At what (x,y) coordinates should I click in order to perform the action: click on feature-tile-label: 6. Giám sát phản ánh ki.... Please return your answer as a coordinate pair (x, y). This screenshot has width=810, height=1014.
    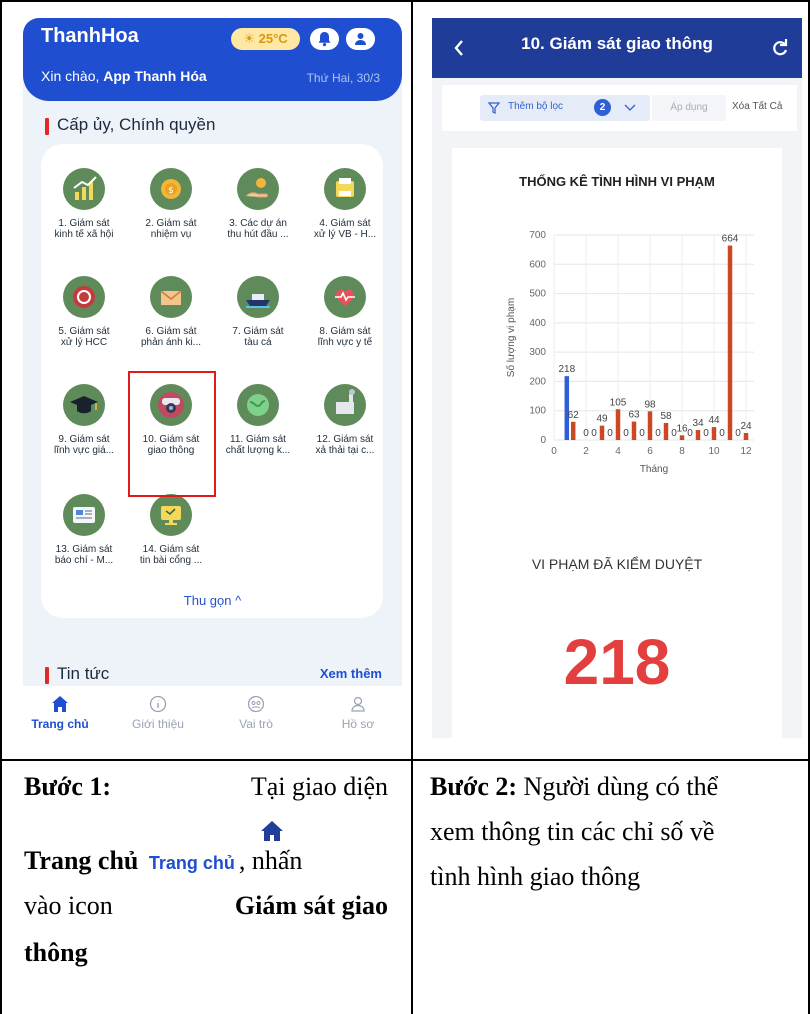
    Looking at the image, I should click on (171, 337).